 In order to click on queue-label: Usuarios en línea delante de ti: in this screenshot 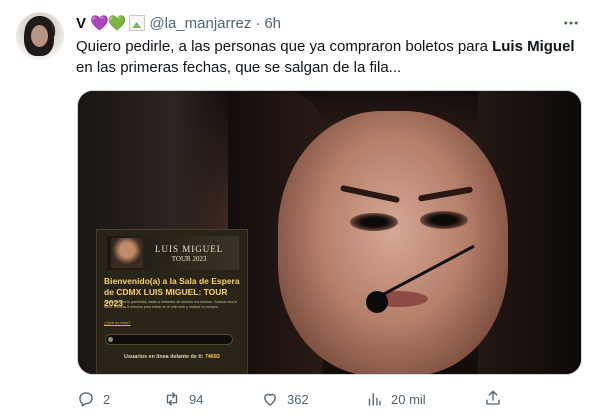, I will do `click(164, 357)`.